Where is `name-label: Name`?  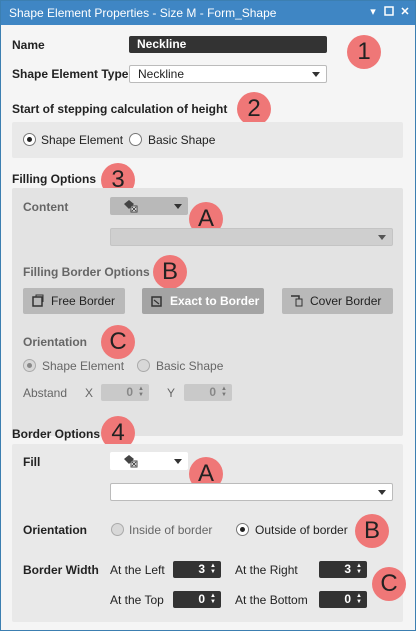 name-label: Name is located at coordinates (28, 45).